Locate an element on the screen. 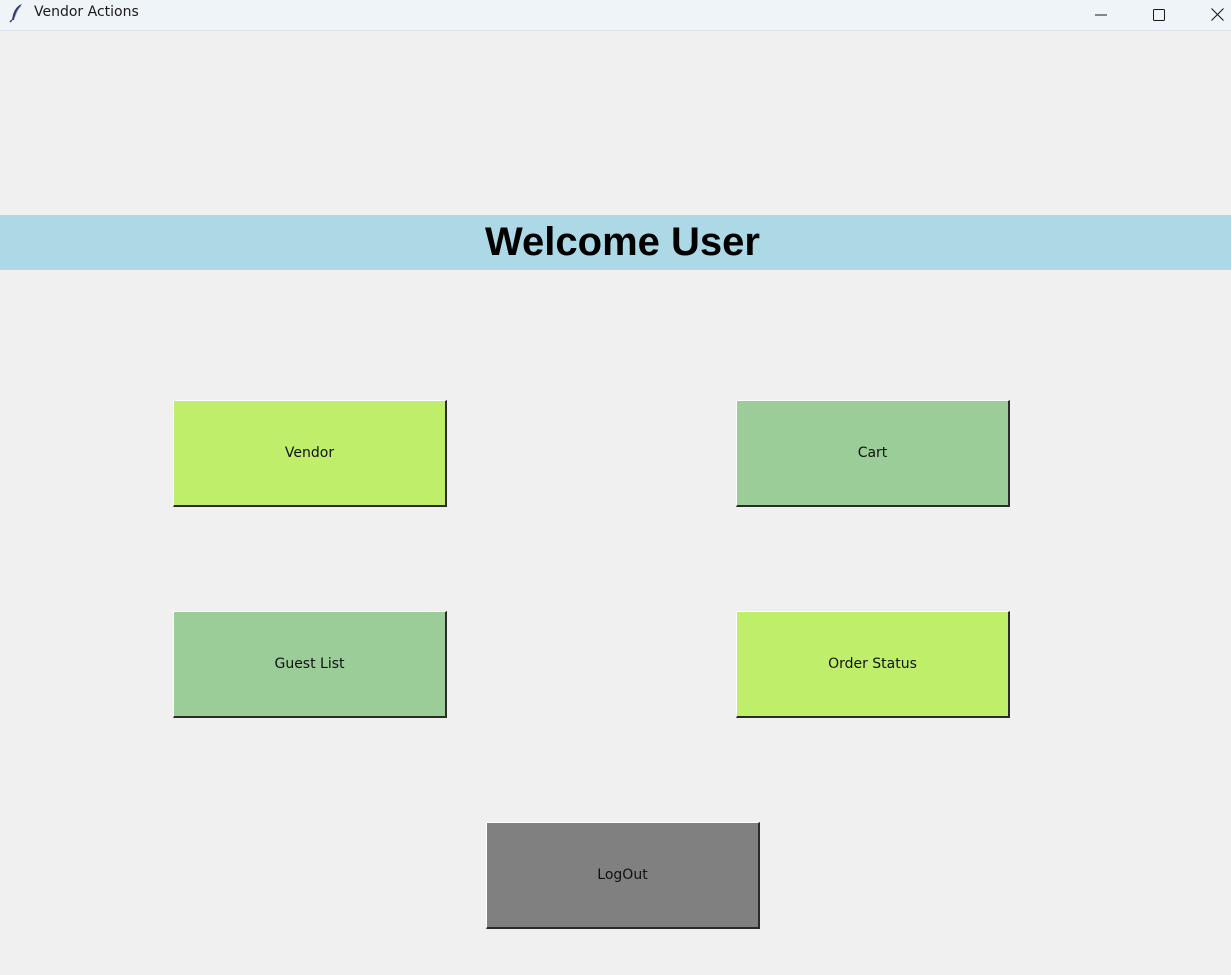 Image resolution: width=1231 pixels, height=975 pixels. vendor-button: Vendor is located at coordinates (310, 453).